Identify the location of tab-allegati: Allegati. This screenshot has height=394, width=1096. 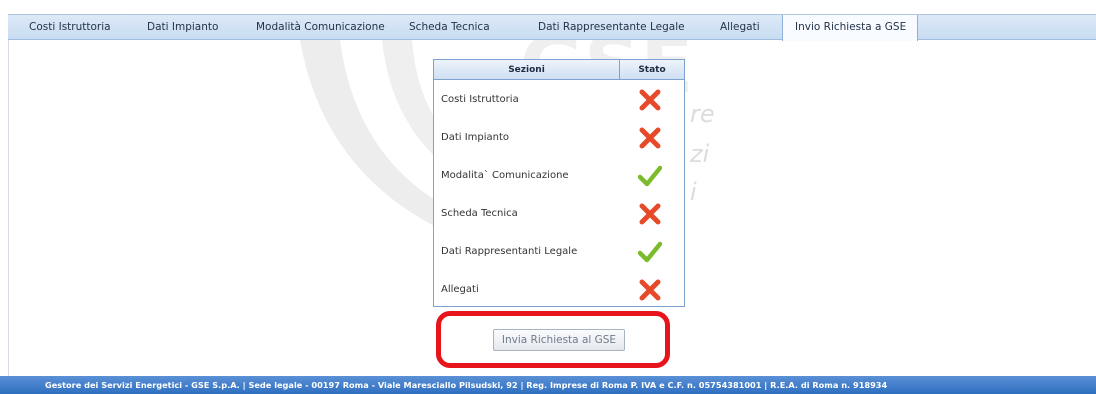
(740, 27).